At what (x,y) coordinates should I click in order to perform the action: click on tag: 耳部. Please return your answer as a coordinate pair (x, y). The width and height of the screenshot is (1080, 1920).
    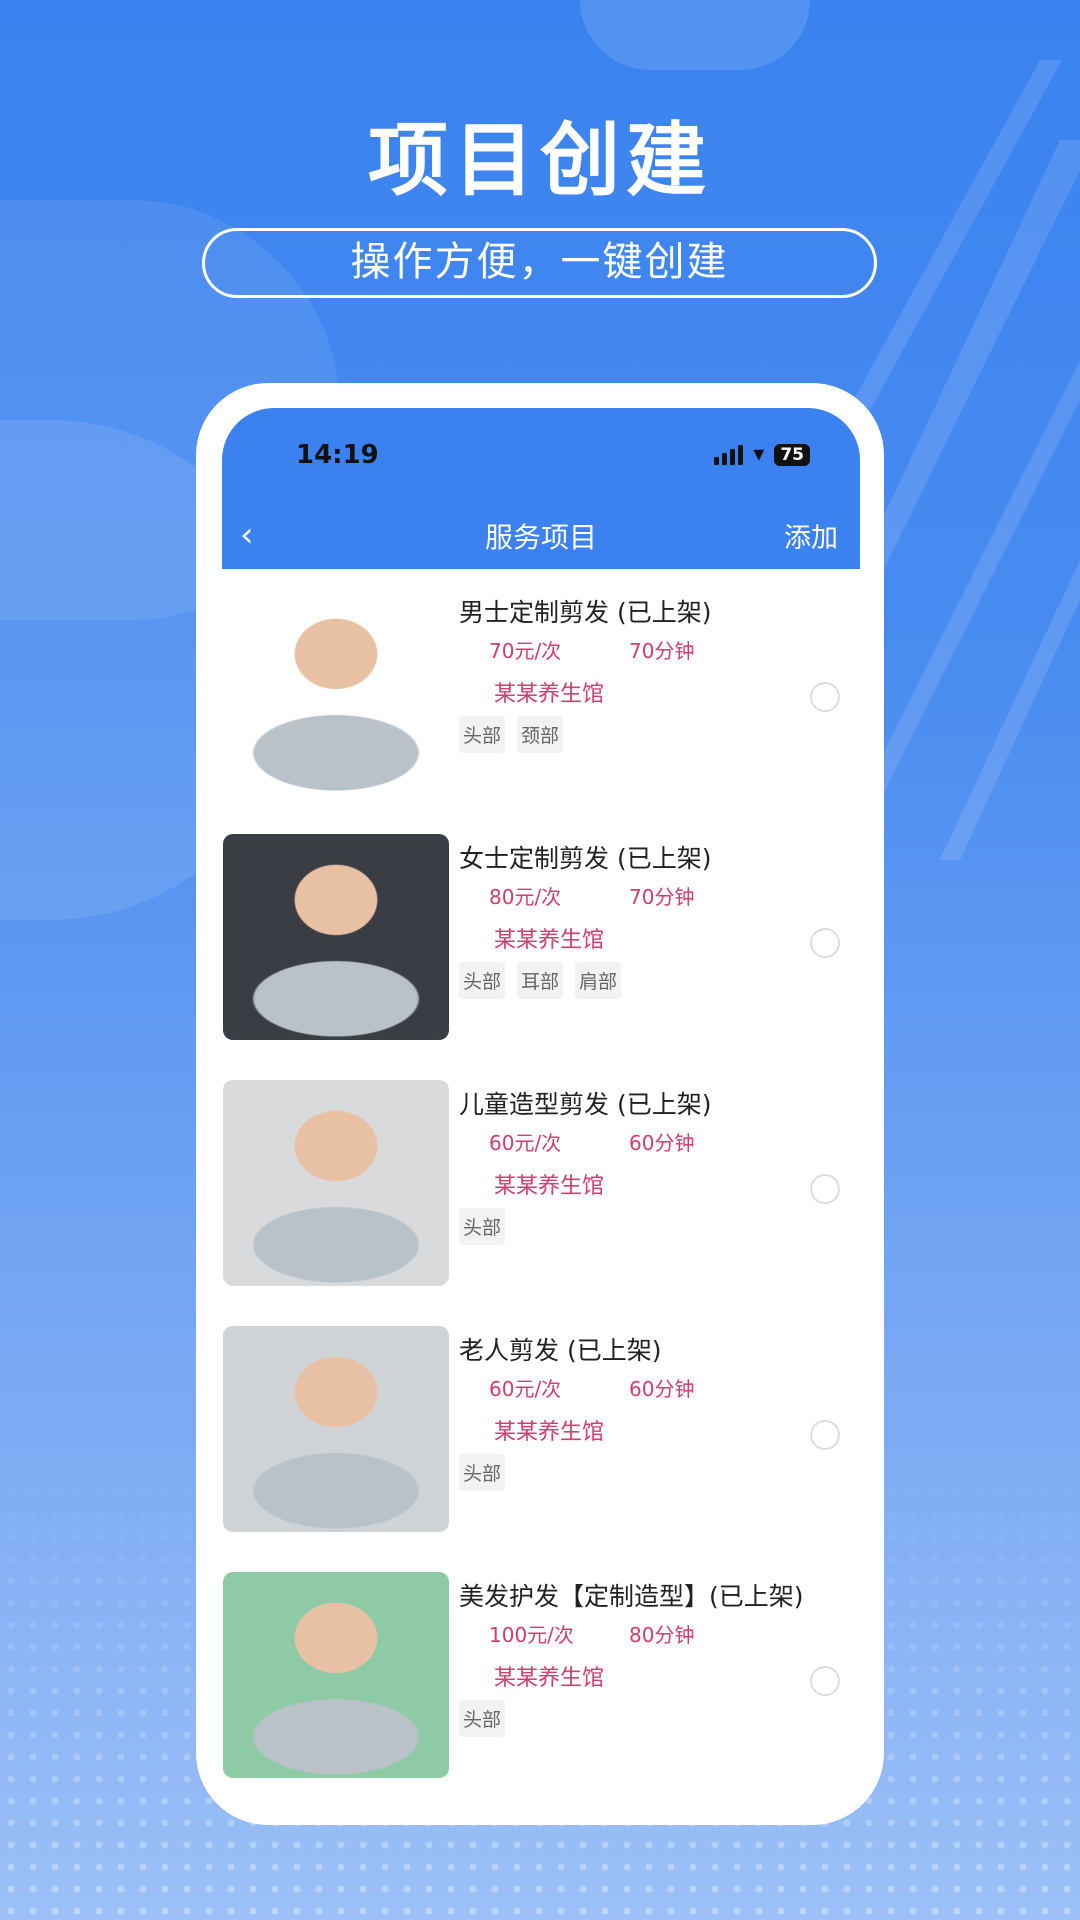
    Looking at the image, I should click on (540, 980).